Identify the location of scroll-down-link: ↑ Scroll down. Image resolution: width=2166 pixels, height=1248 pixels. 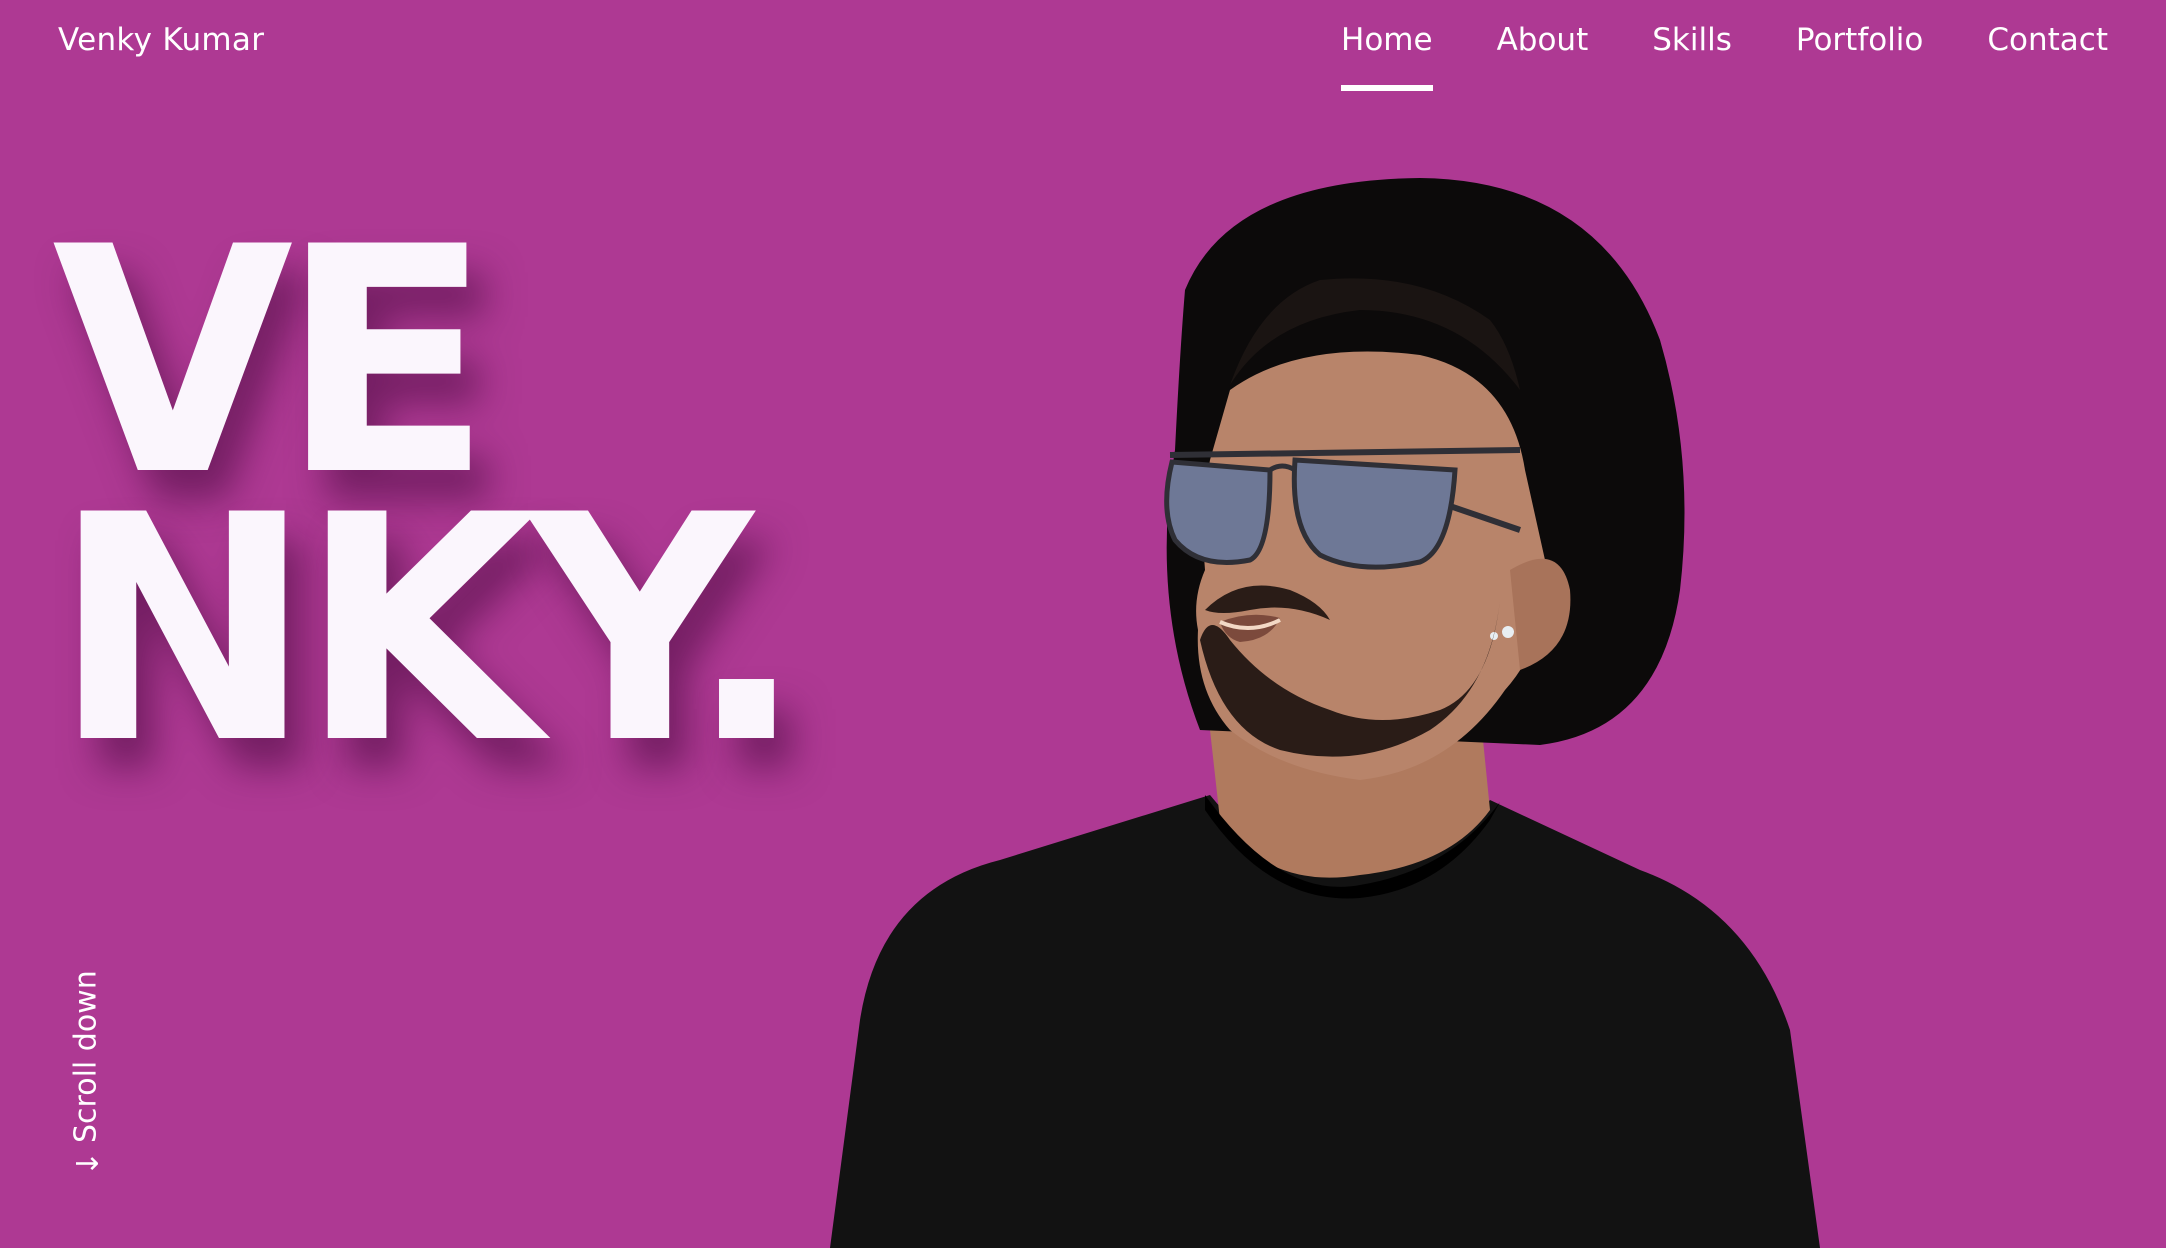
(86, 1067).